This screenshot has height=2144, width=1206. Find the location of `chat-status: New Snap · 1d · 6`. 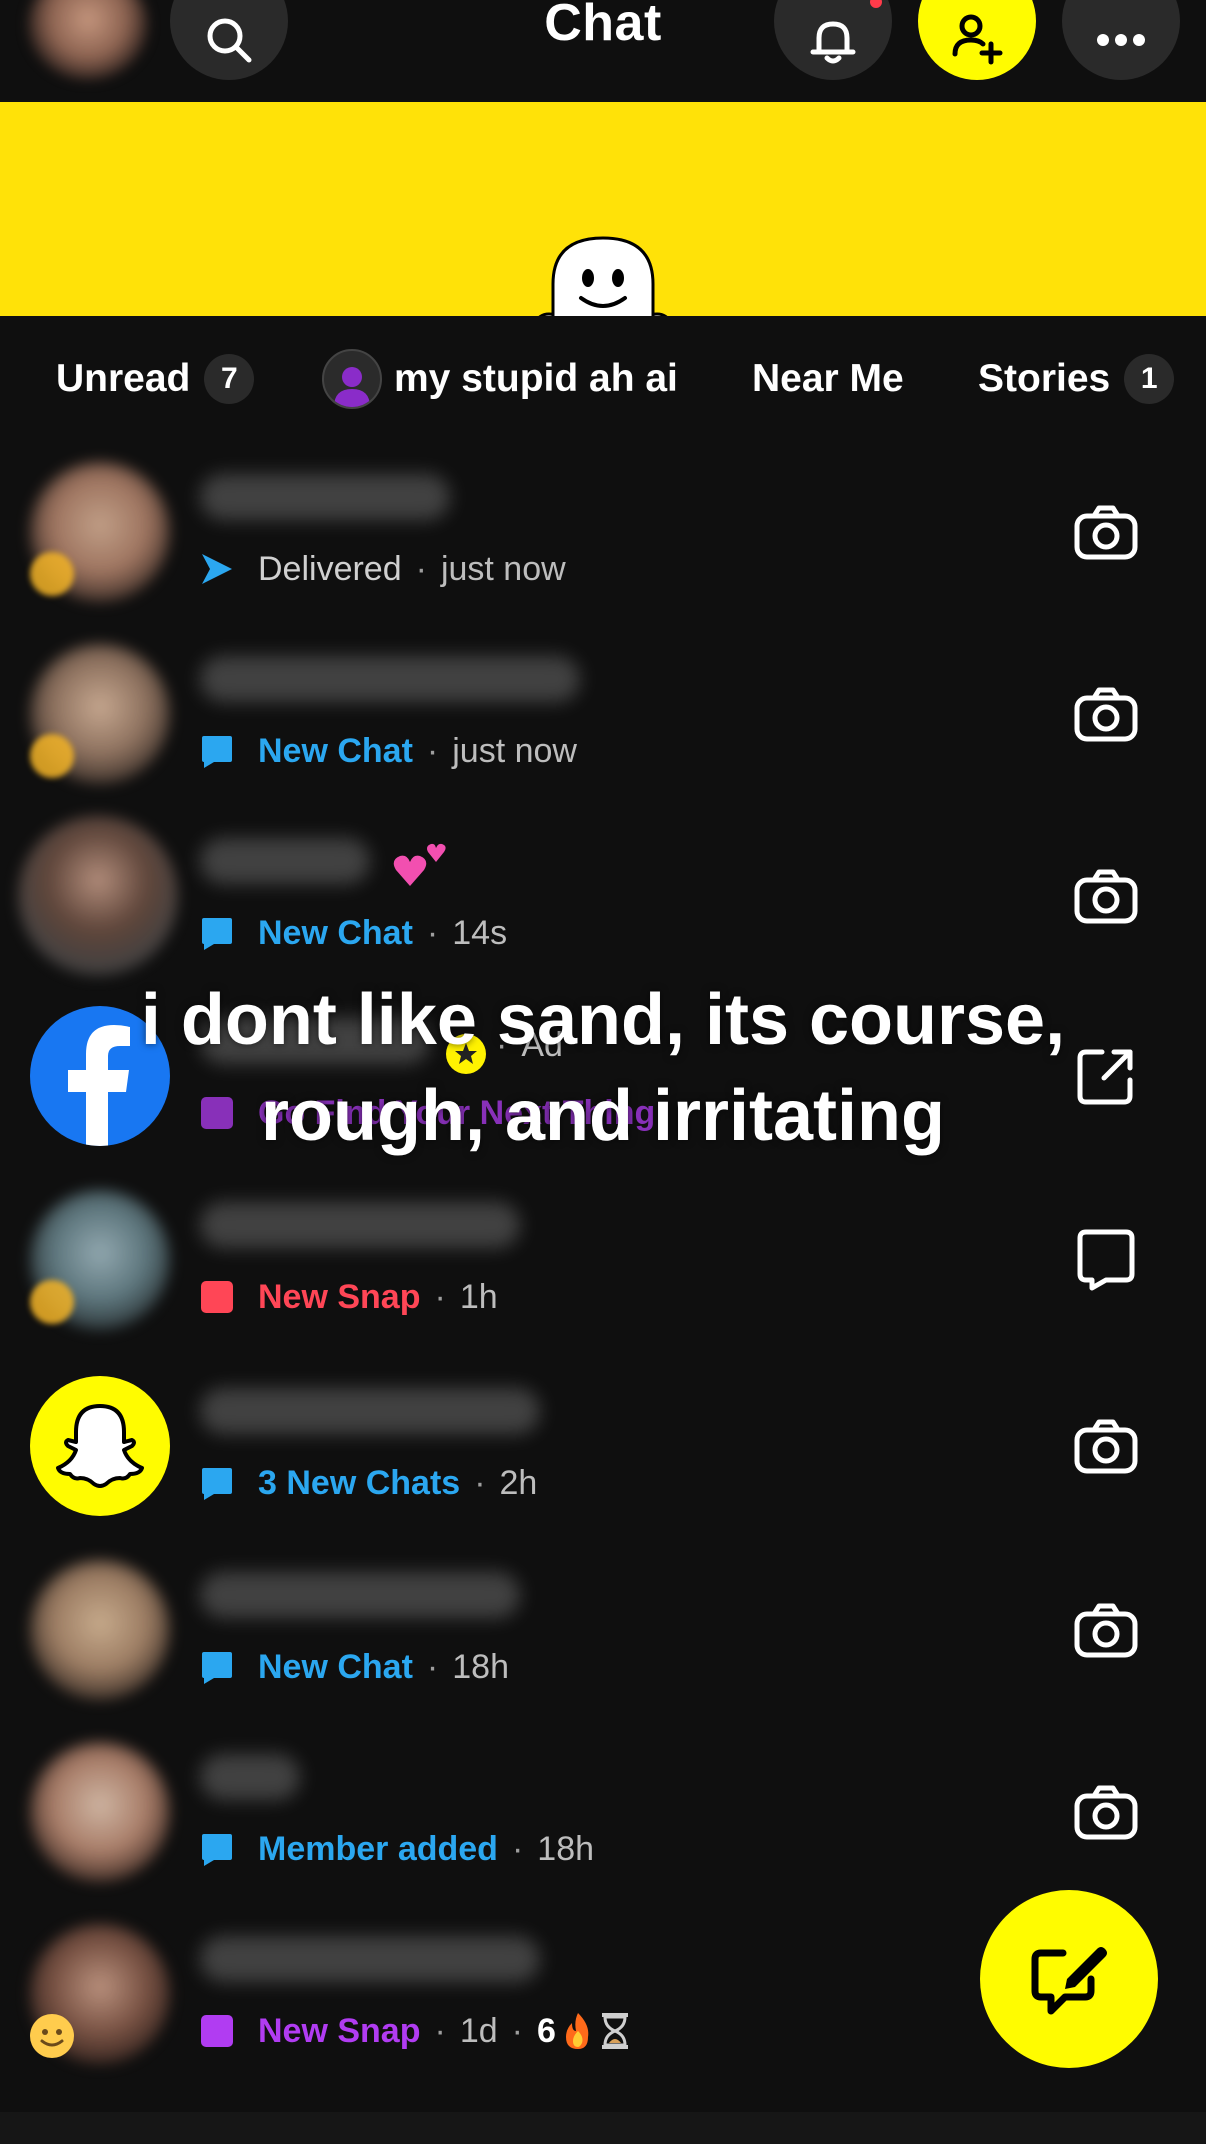

chat-status: New Snap · 1d · 6 is located at coordinates (415, 2031).